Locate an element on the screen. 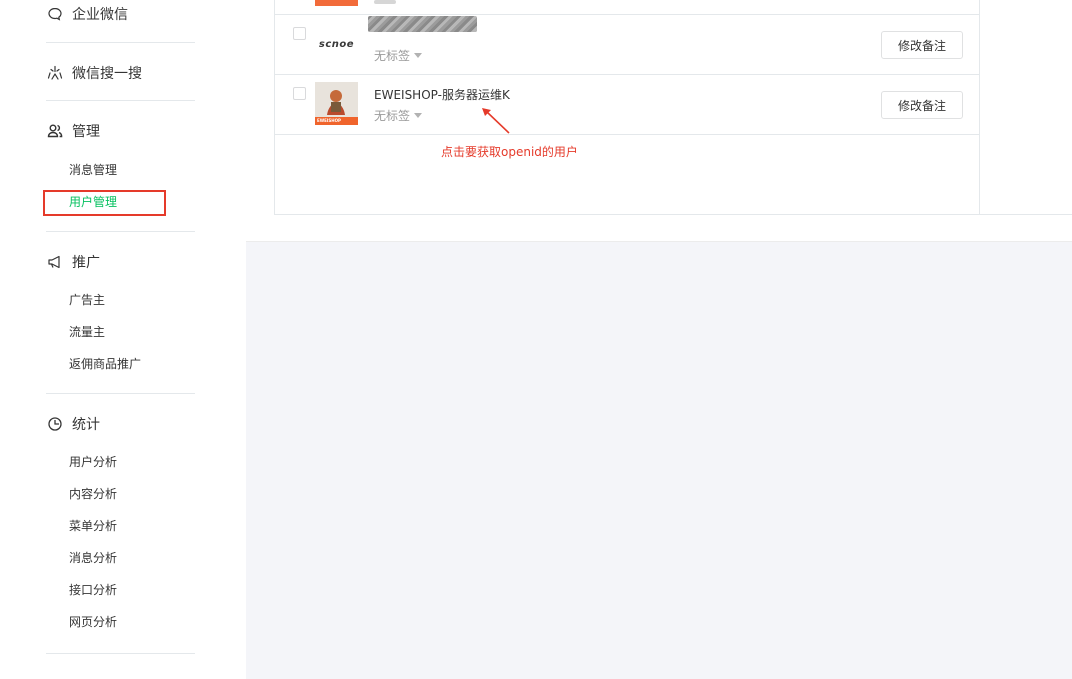  sidebar-section-stats: 统计 is located at coordinates (73, 424).